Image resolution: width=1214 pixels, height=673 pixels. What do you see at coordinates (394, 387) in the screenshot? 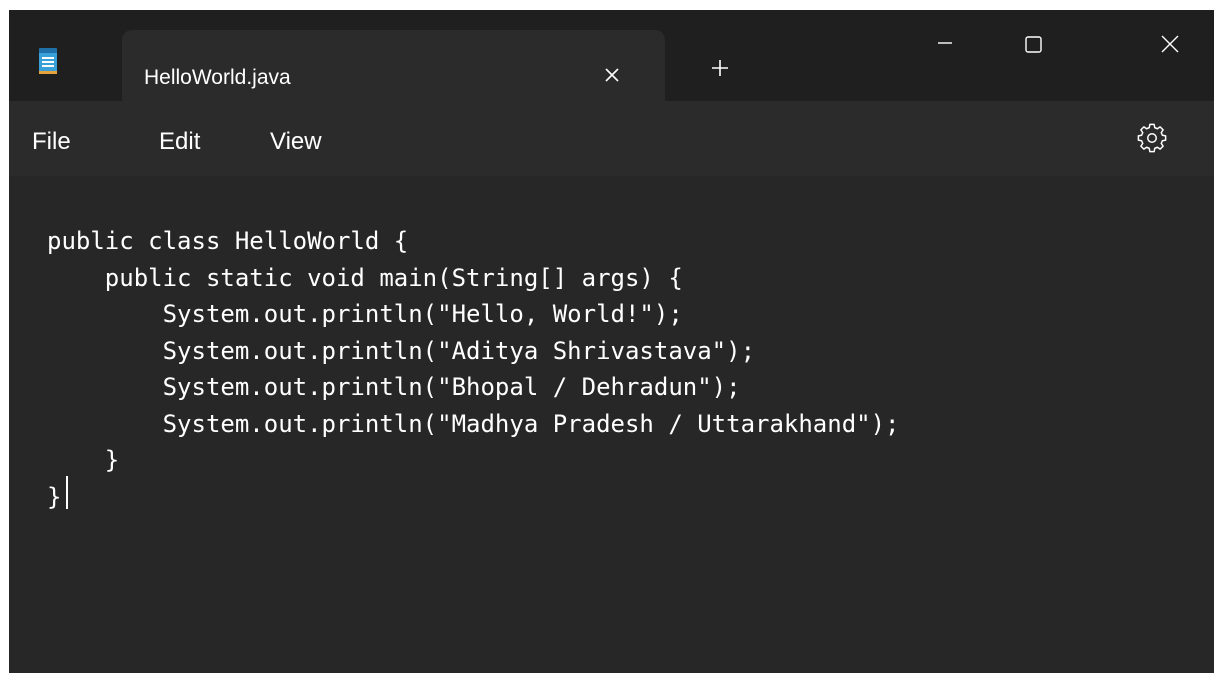
I see `code-line: System.out.println("Bhopal / Dehradun");` at bounding box center [394, 387].